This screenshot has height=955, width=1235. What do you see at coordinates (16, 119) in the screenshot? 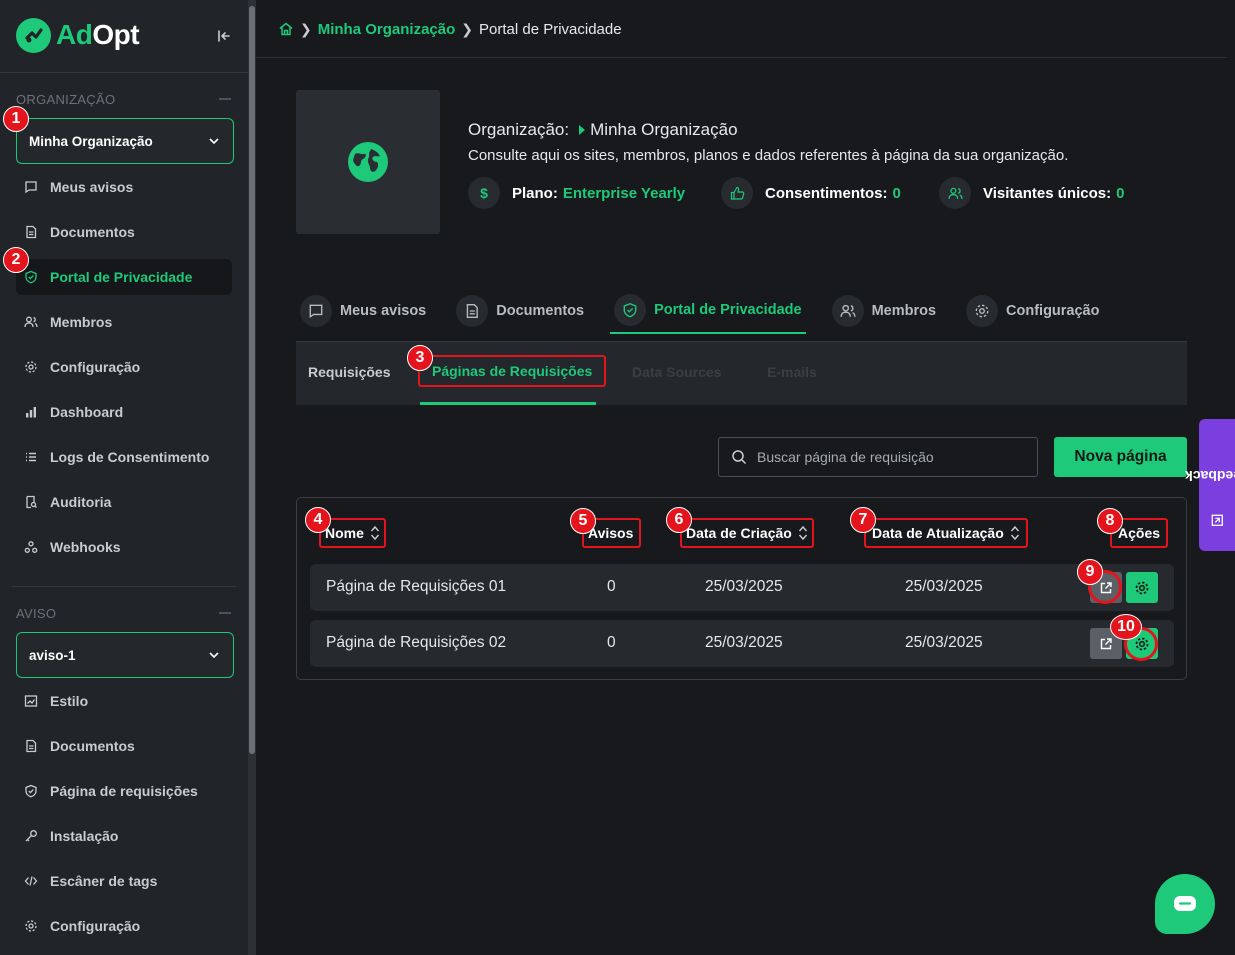
I see `annotation-badge-1: 1` at bounding box center [16, 119].